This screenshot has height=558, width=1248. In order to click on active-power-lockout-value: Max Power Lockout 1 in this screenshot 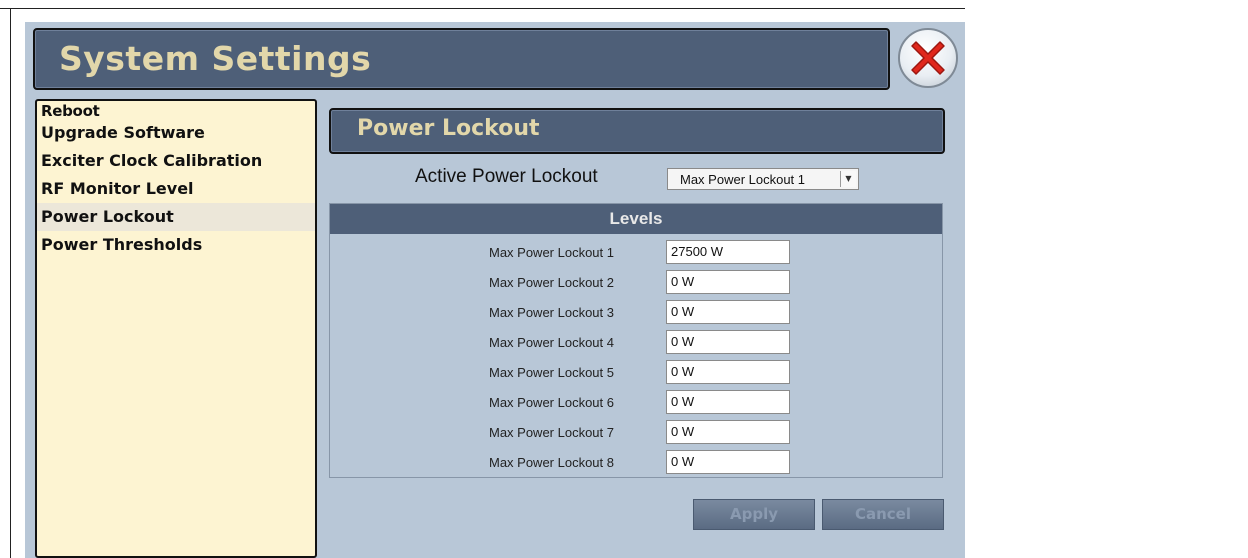, I will do `click(743, 179)`.